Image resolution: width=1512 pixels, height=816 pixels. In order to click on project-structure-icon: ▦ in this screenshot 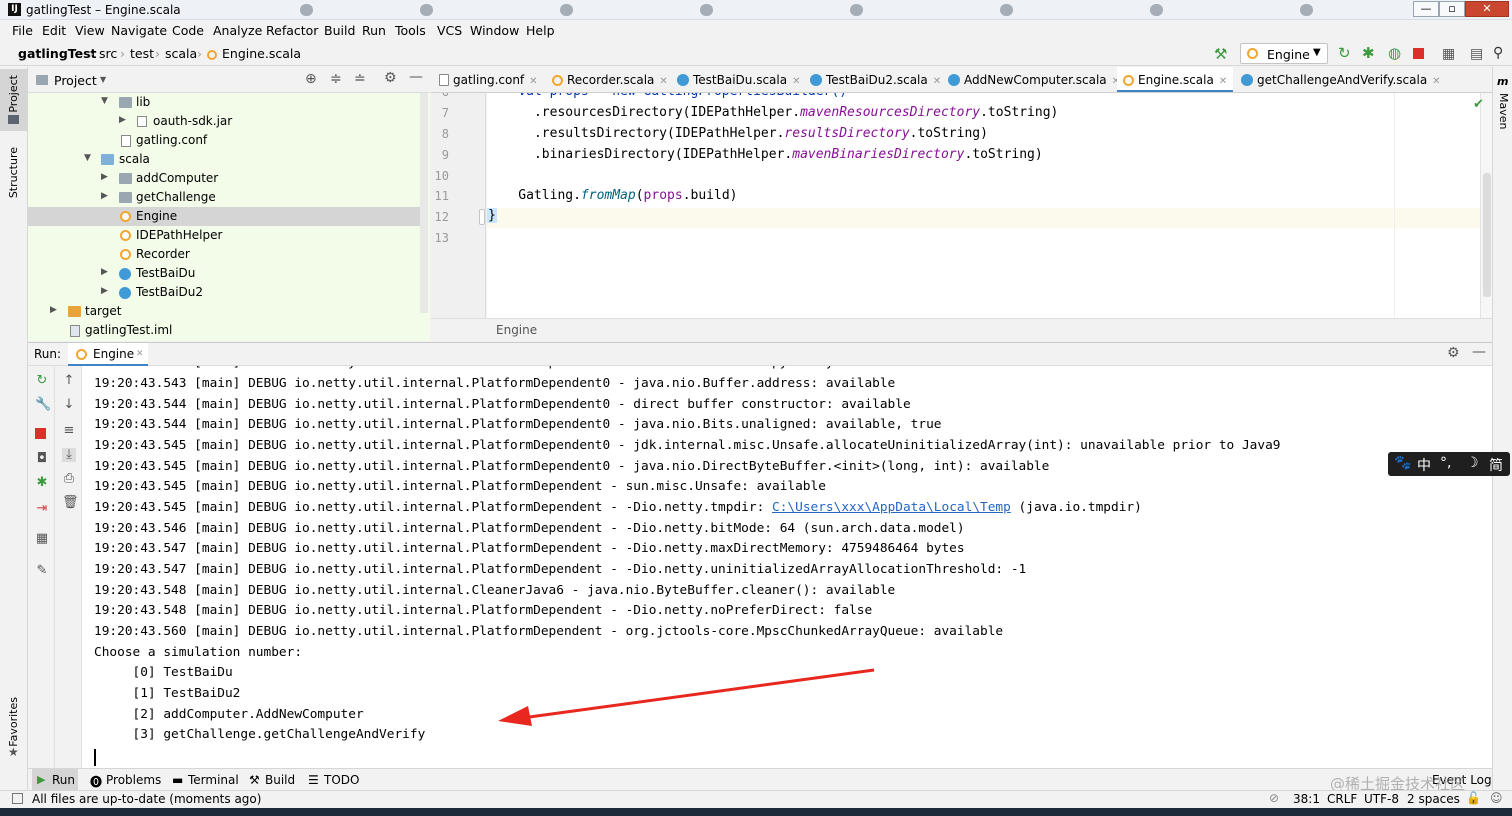, I will do `click(1448, 54)`.